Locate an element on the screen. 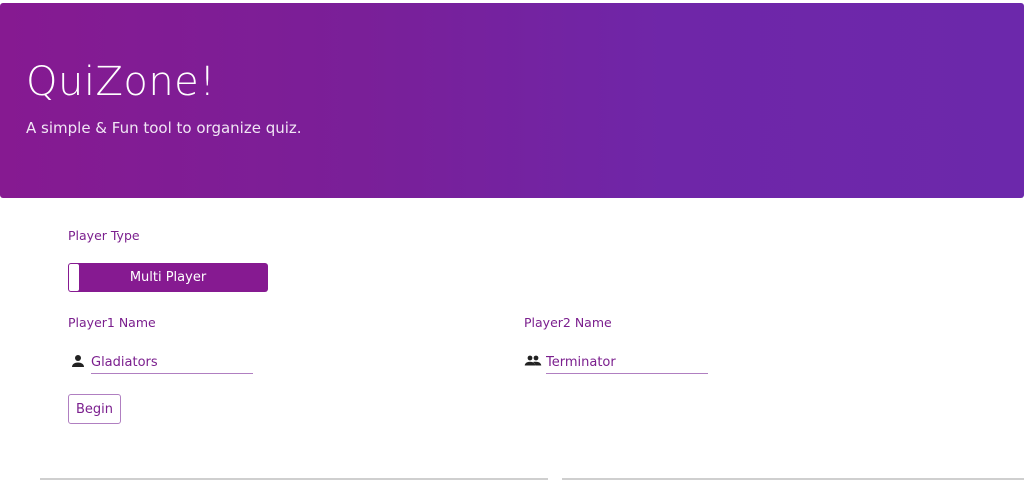 The height and width of the screenshot is (480, 1024). begin-button: Begin is located at coordinates (94, 409).